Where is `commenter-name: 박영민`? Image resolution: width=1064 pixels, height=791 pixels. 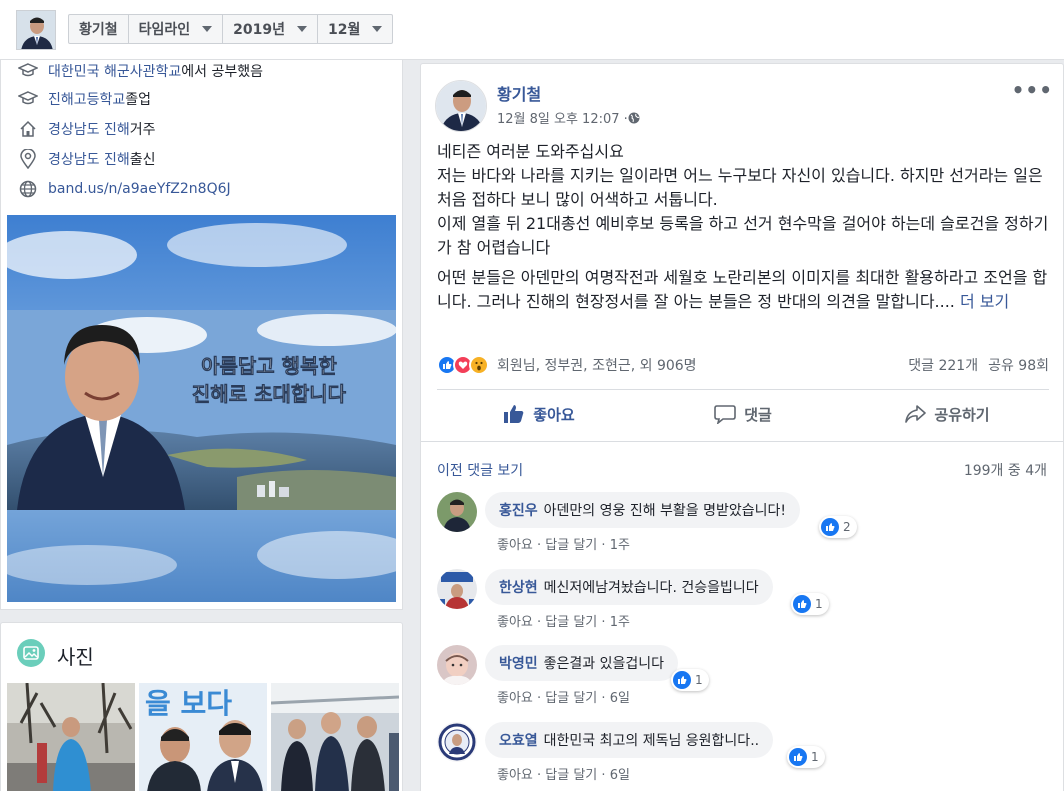 commenter-name: 박영민 is located at coordinates (518, 663).